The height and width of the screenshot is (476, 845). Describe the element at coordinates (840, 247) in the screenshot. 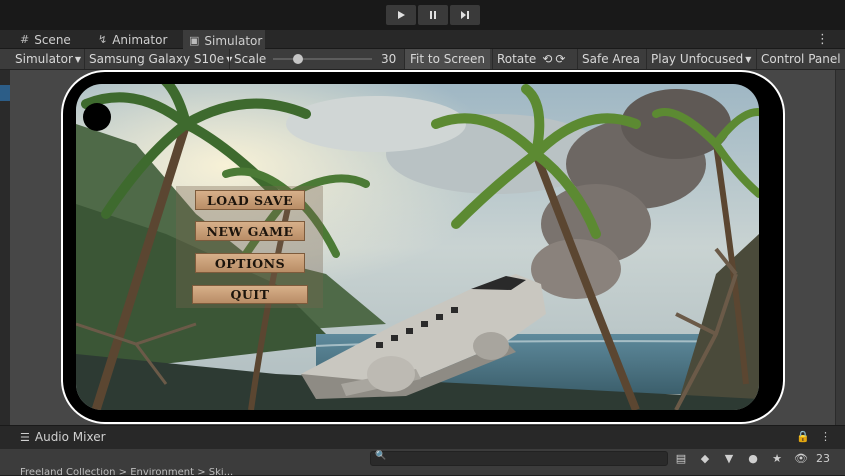

I see `right-panel-strip` at that location.